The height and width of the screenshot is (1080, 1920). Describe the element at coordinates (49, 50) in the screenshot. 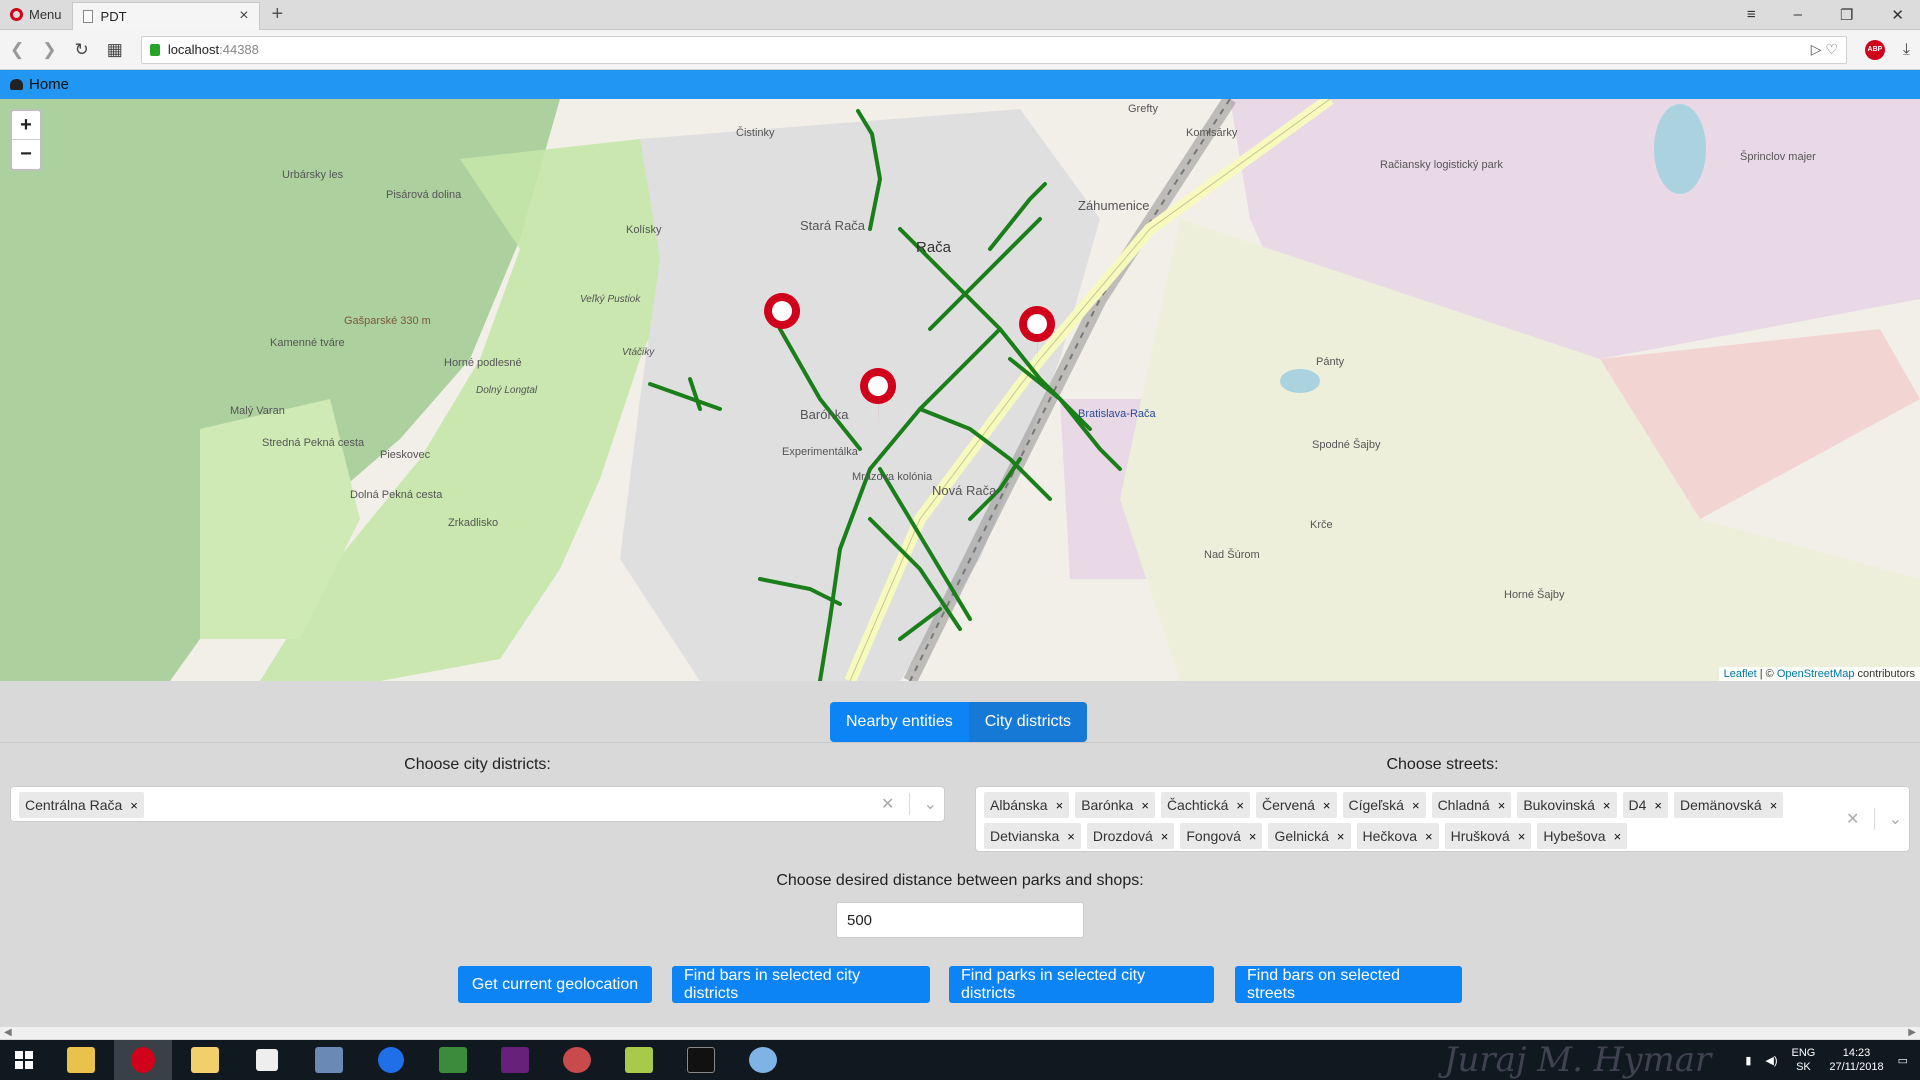

I see `forward-button: ❯` at that location.